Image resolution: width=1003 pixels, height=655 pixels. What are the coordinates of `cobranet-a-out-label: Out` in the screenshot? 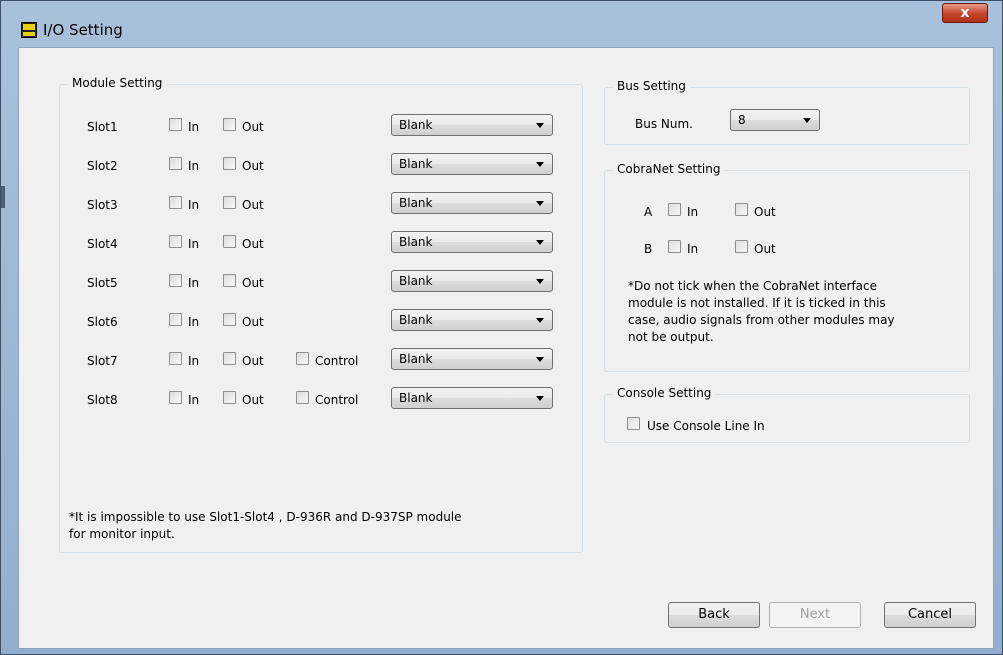 It's located at (765, 212).